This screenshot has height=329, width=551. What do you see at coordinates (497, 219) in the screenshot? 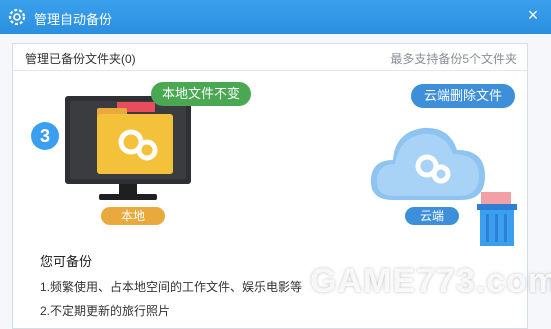
I see `trash-icon` at bounding box center [497, 219].